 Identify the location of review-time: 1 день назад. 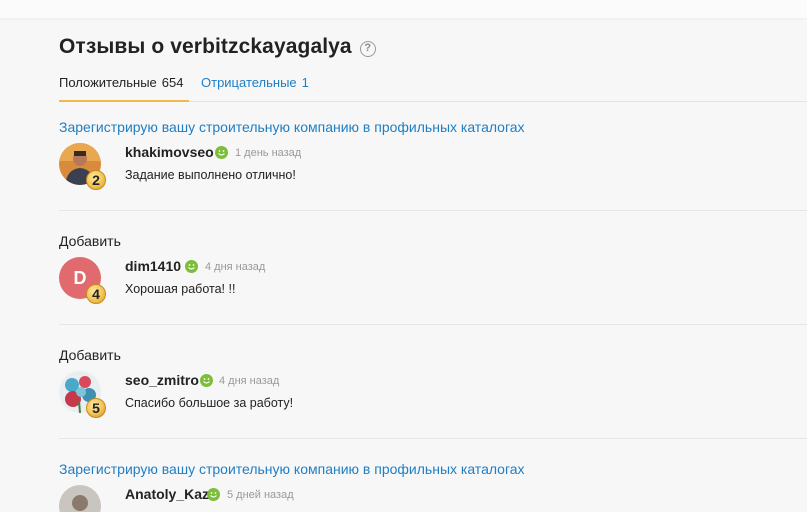
(268, 153).